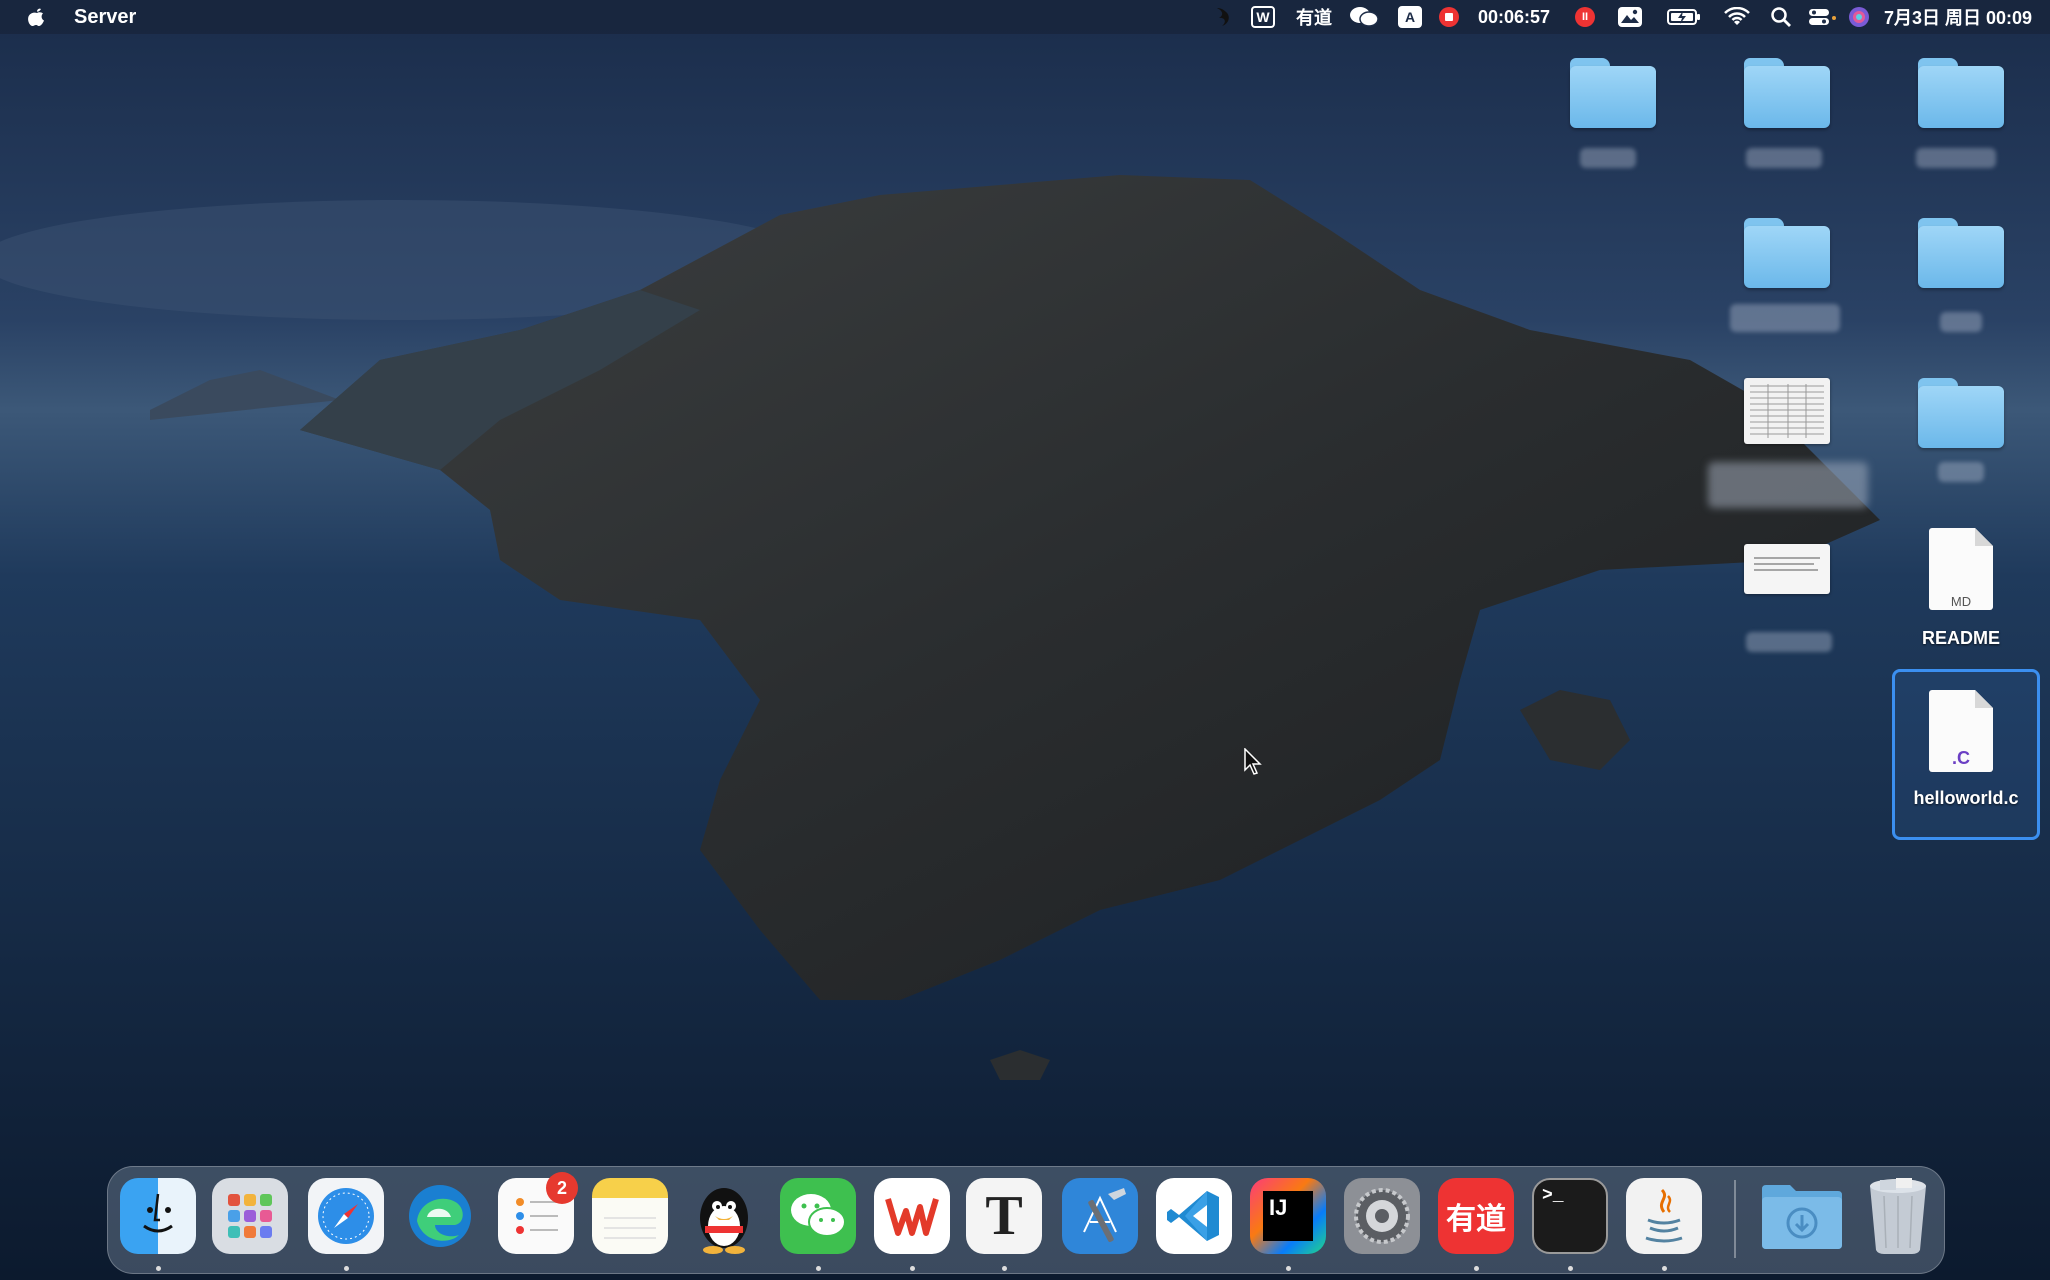 The image size is (2050, 1280). What do you see at coordinates (1961, 601) in the screenshot?
I see `file-extension-label: MD` at bounding box center [1961, 601].